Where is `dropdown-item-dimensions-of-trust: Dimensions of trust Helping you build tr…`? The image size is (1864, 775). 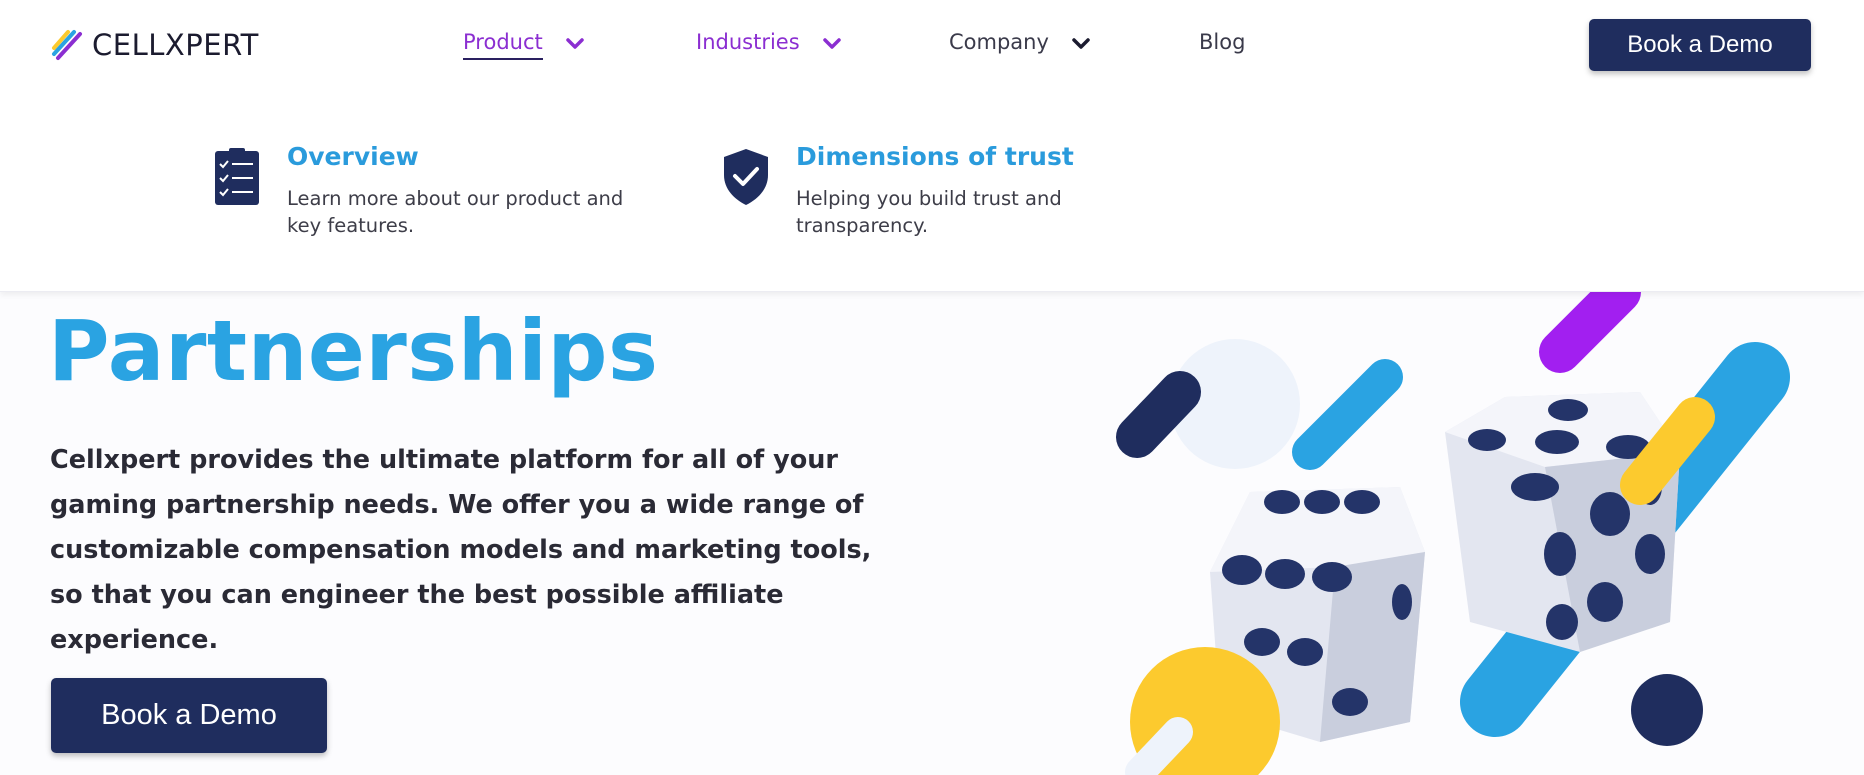 dropdown-item-dimensions-of-trust: Dimensions of trust Helping you build tr… is located at coordinates (929, 190).